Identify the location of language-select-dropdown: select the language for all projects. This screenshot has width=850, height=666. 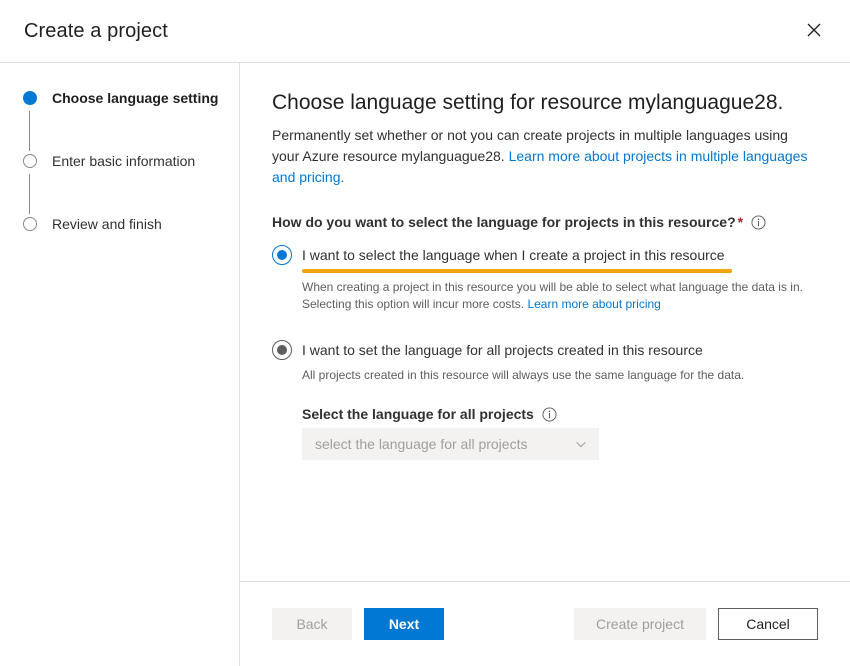
(450, 444).